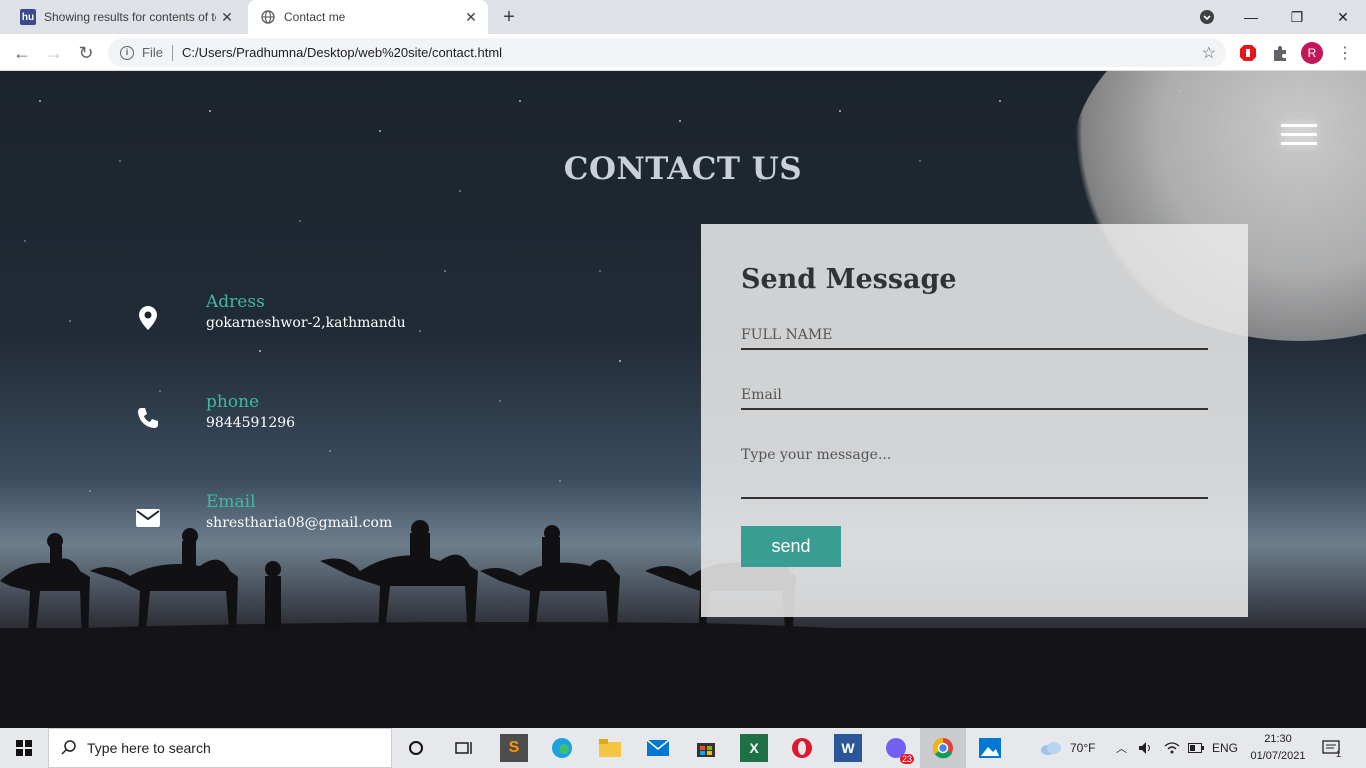 This screenshot has width=1366, height=768. Describe the element at coordinates (1297, 17) in the screenshot. I see `restore-button: ❐` at that location.